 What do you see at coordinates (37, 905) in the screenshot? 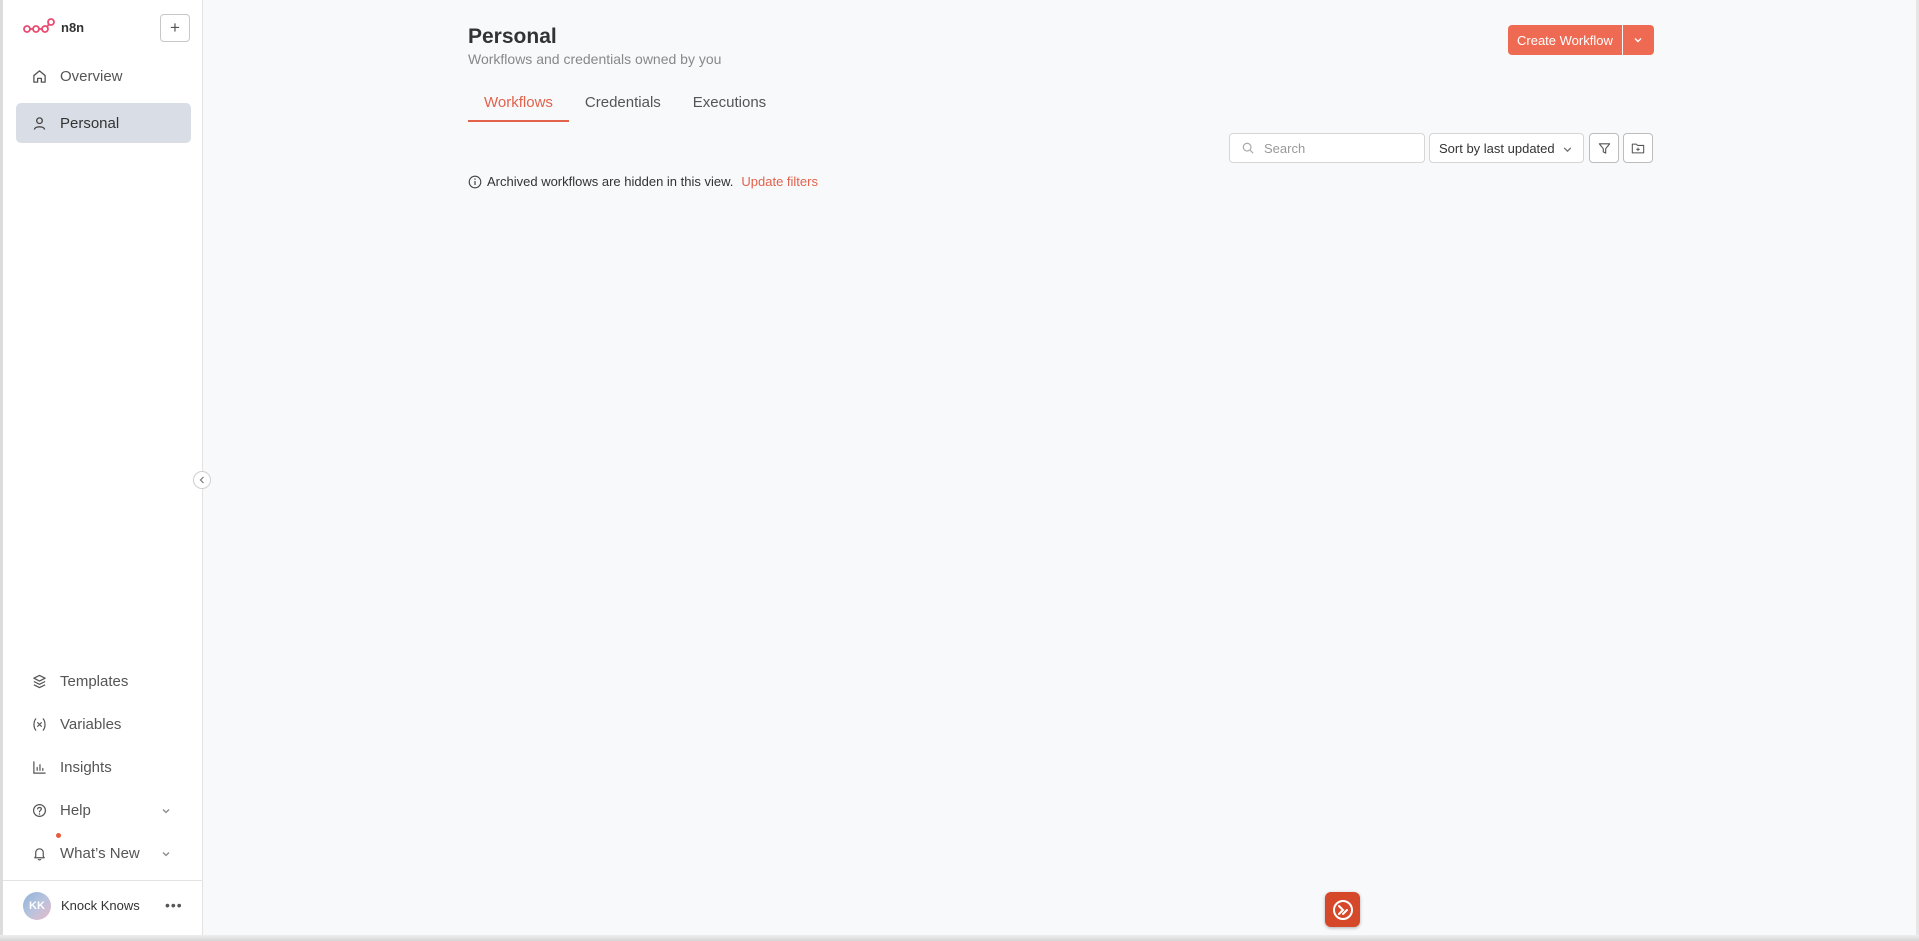
I see `avatar: KK` at bounding box center [37, 905].